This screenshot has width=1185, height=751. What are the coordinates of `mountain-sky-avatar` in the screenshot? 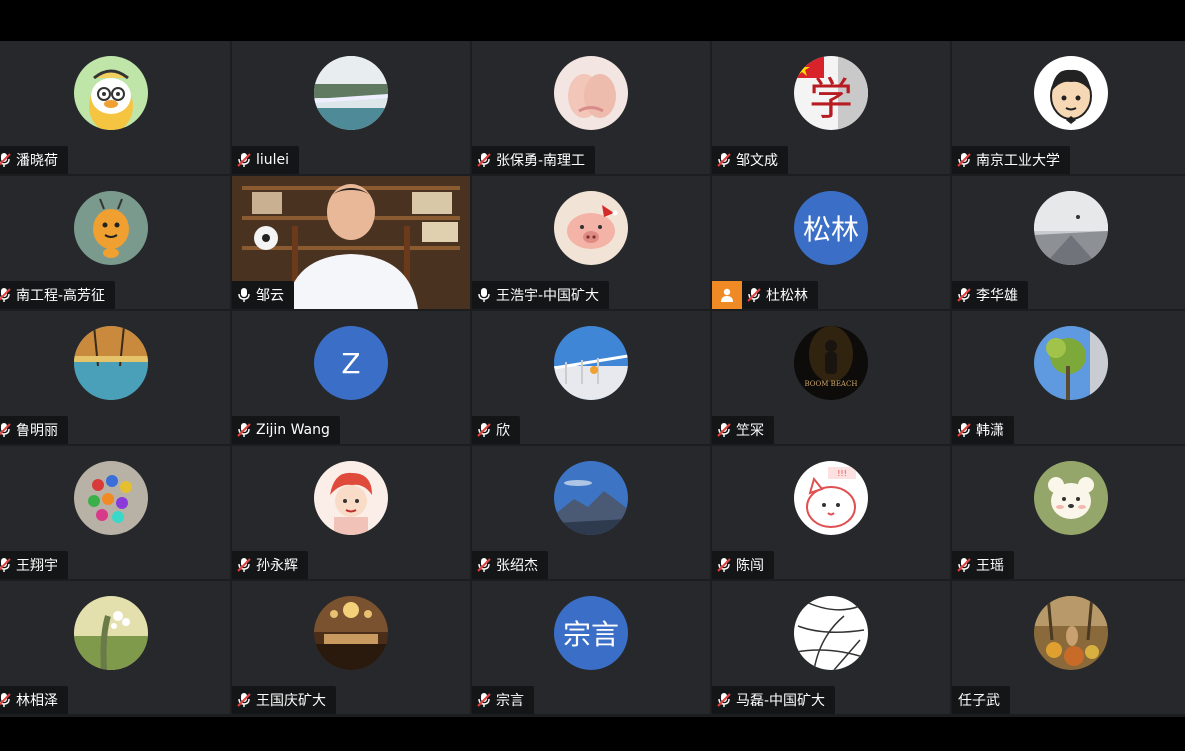 It's located at (591, 498).